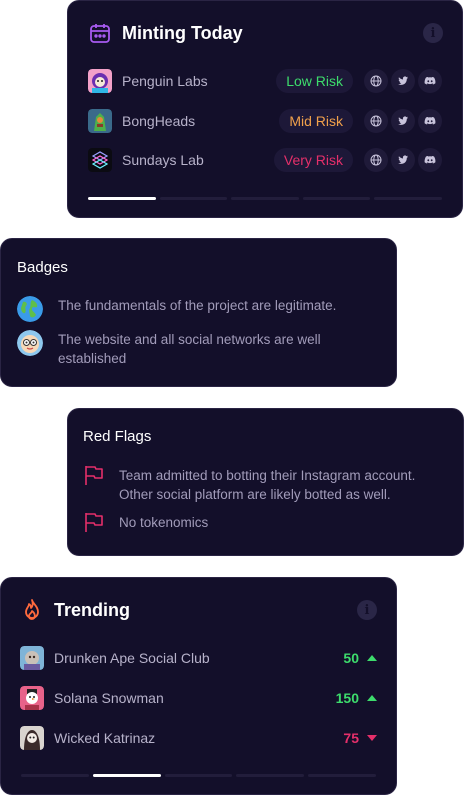  What do you see at coordinates (351, 738) in the screenshot?
I see `trend-value: 75` at bounding box center [351, 738].